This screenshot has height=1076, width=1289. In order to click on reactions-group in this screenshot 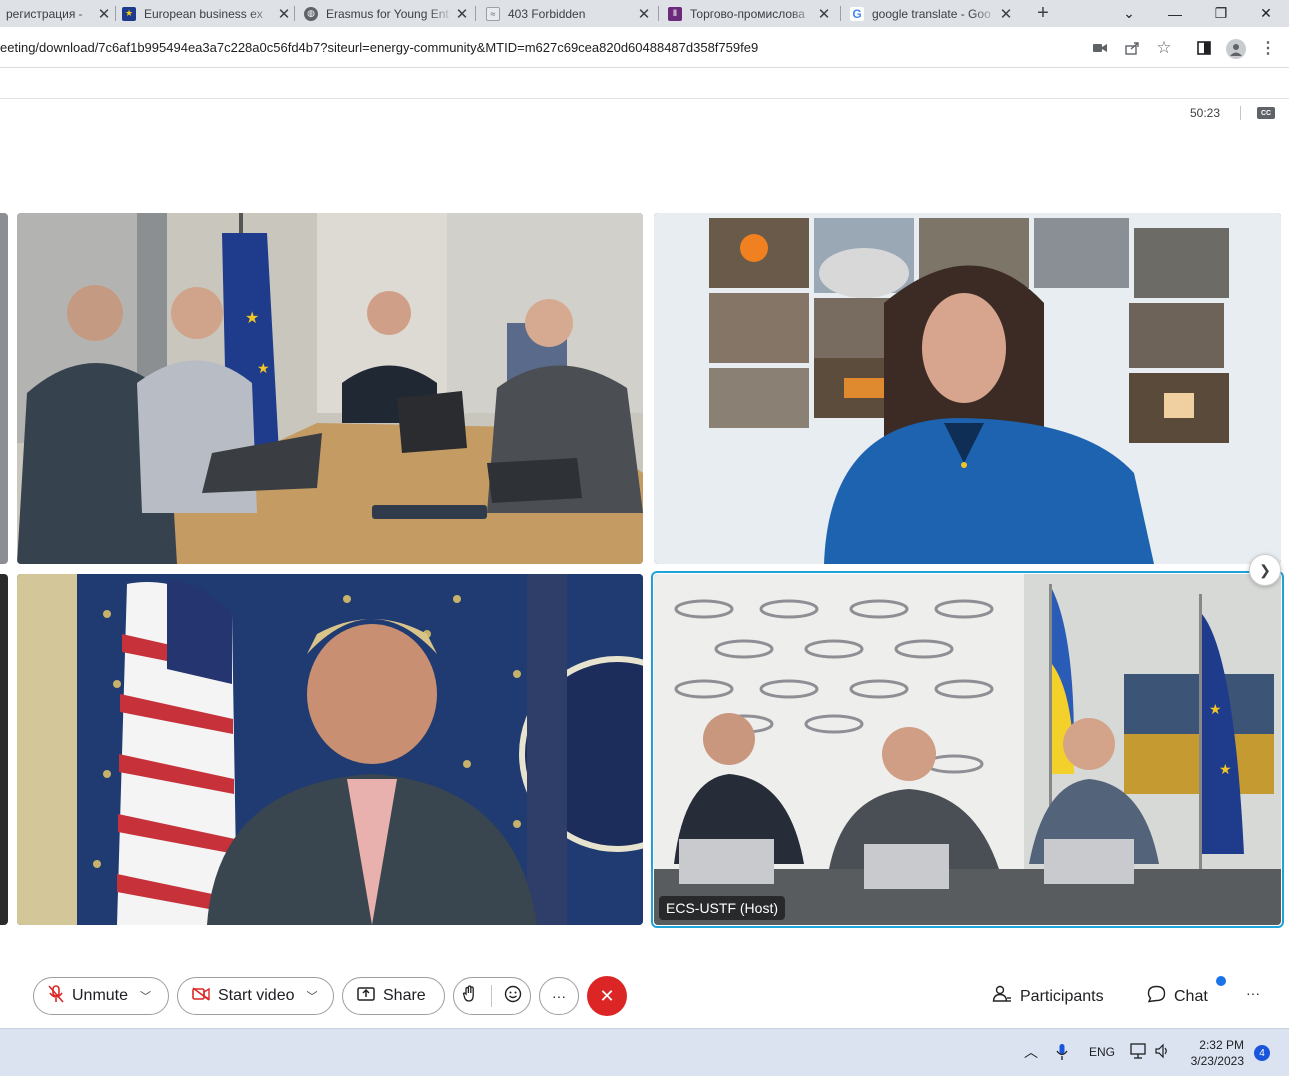, I will do `click(492, 996)`.